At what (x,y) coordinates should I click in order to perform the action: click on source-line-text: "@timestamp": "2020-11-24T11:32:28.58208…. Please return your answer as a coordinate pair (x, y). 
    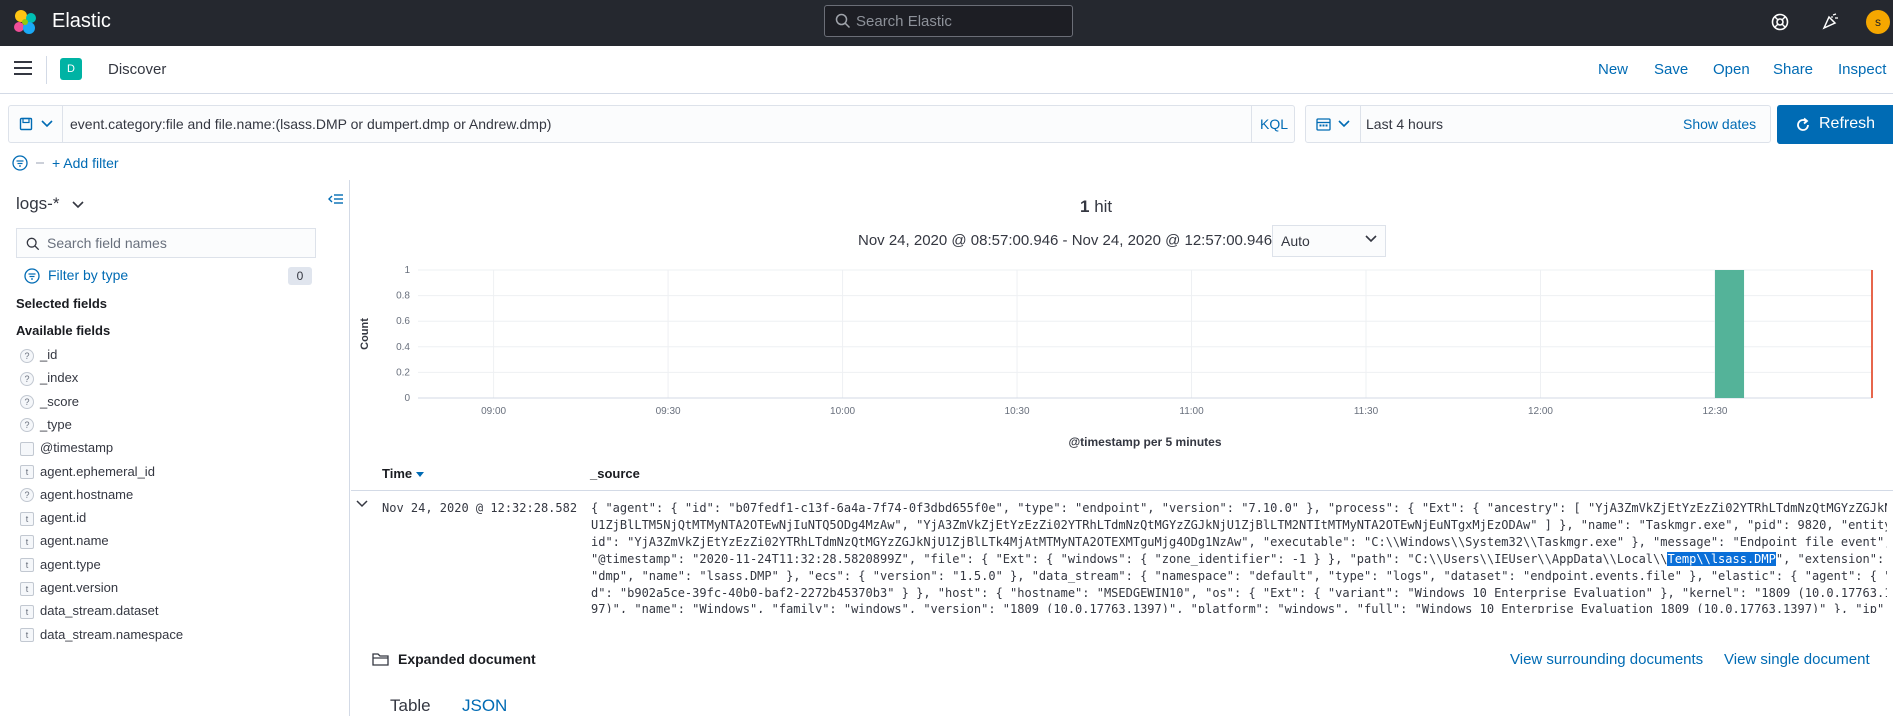
    Looking at the image, I should click on (1129, 558).